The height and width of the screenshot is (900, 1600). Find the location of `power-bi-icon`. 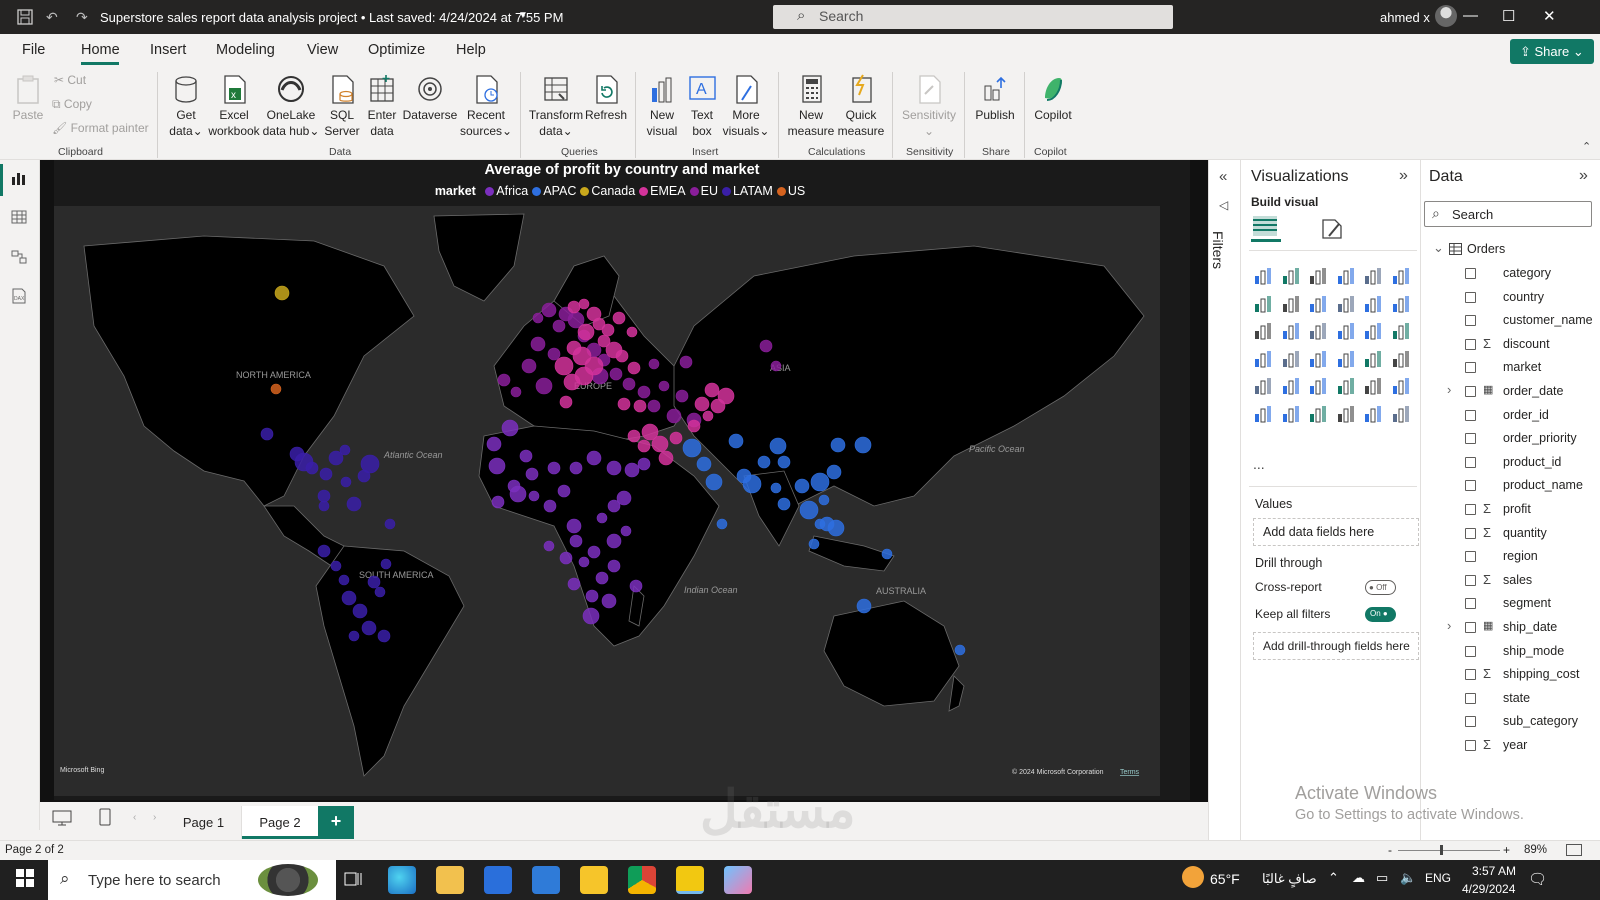

power-bi-icon is located at coordinates (690, 880).